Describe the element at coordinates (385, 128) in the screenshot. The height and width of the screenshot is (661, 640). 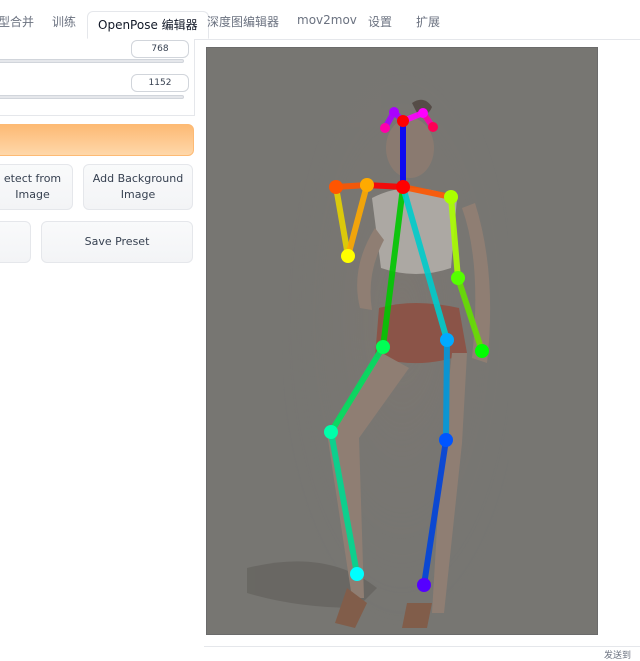
I see `keypoint-r-ear` at that location.